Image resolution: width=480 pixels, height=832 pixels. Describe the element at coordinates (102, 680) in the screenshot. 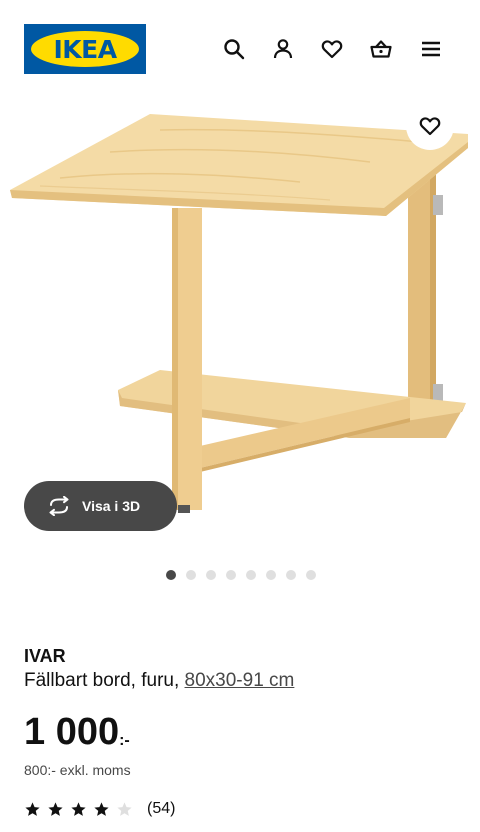

I see `product-type: Fällbart bord, furu,` at that location.